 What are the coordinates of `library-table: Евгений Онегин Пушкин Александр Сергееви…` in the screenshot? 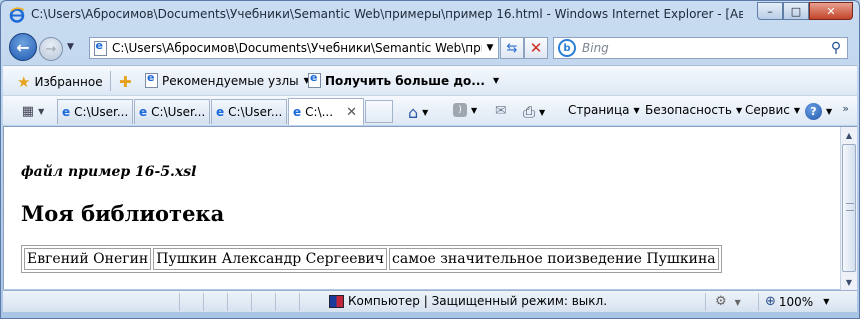 It's located at (371, 259).